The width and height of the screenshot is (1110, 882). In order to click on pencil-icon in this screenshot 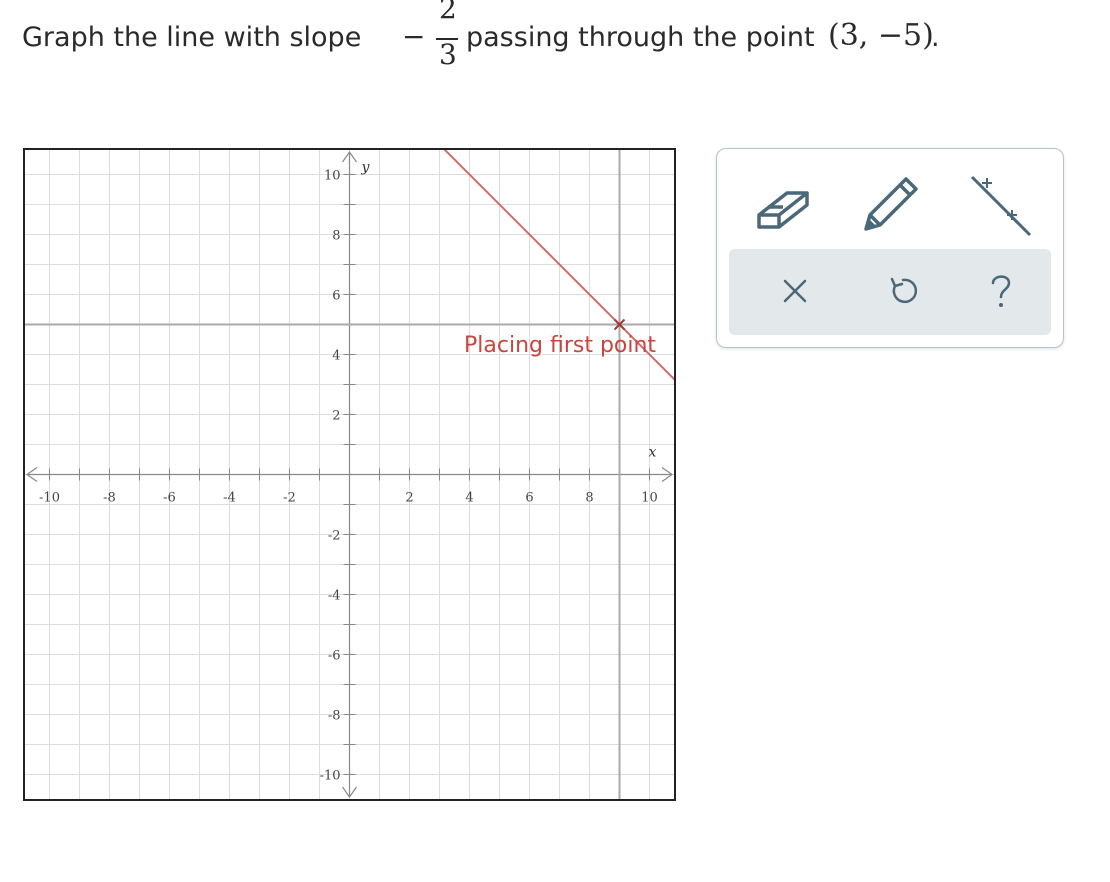, I will do `click(891, 204)`.